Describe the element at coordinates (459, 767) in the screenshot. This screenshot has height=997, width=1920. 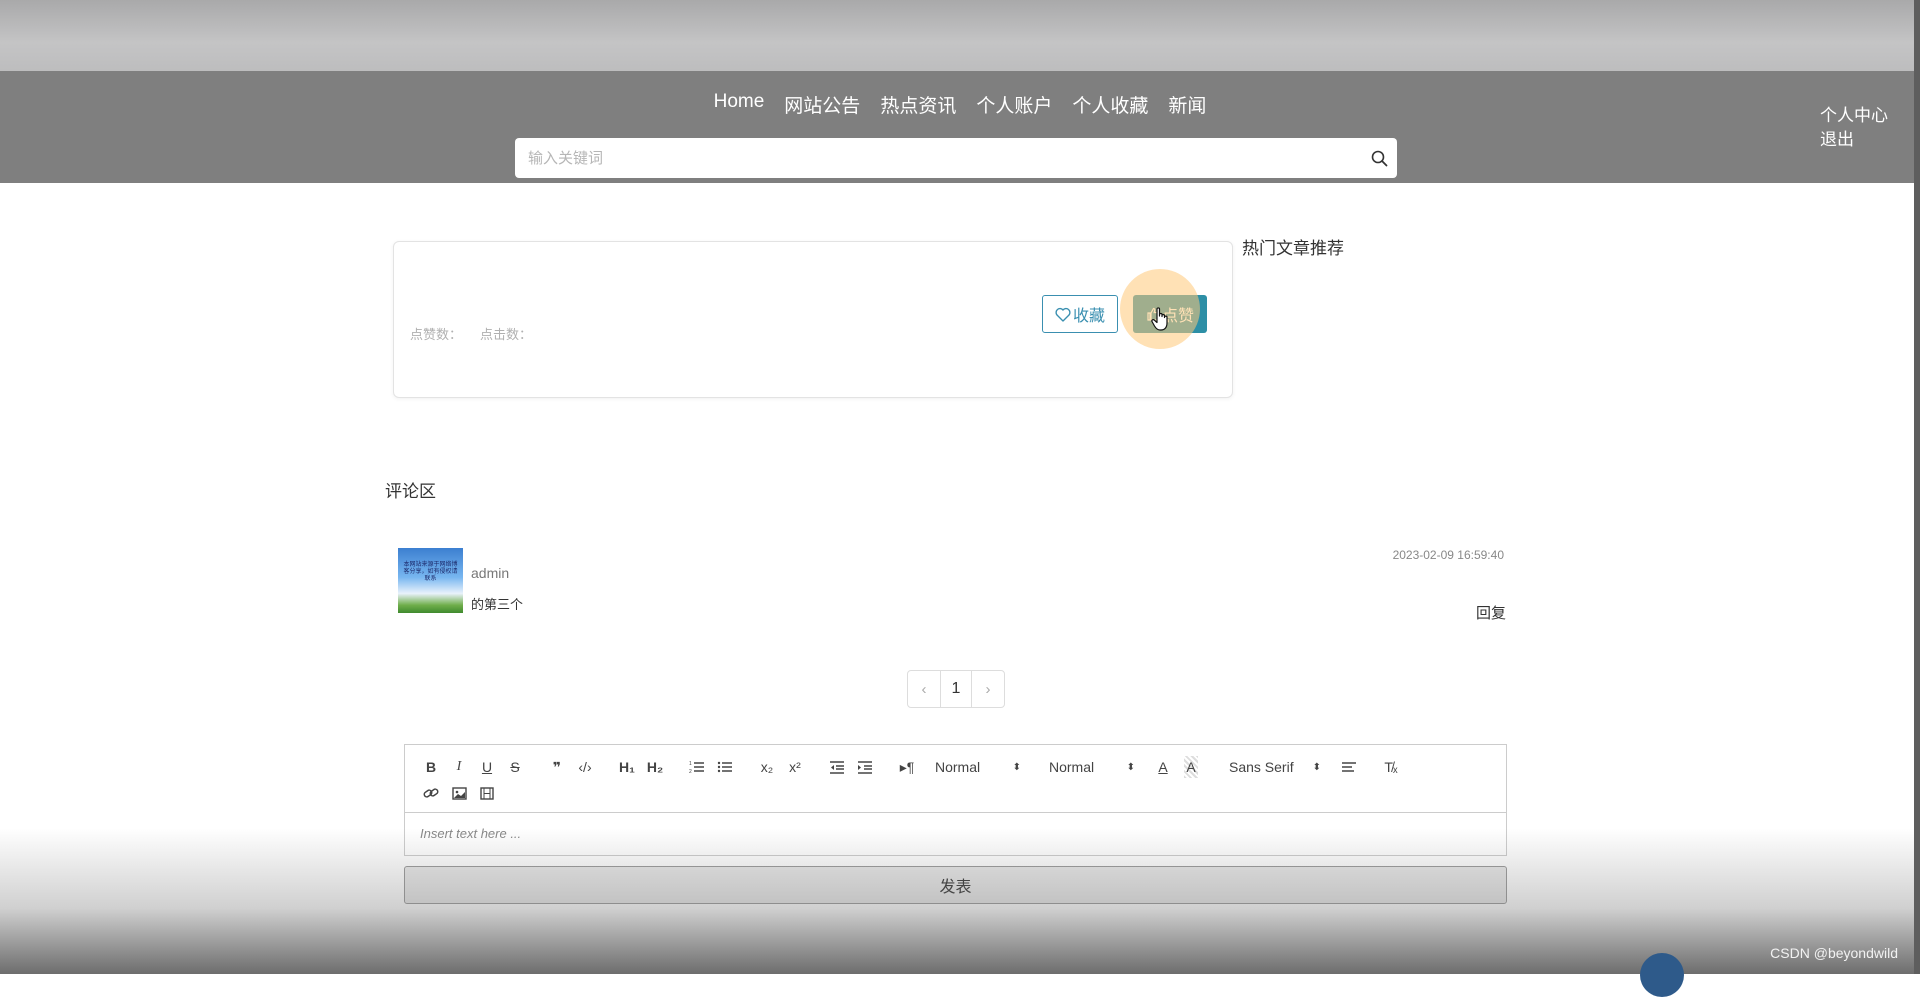
I see `italic-icon: I` at that location.